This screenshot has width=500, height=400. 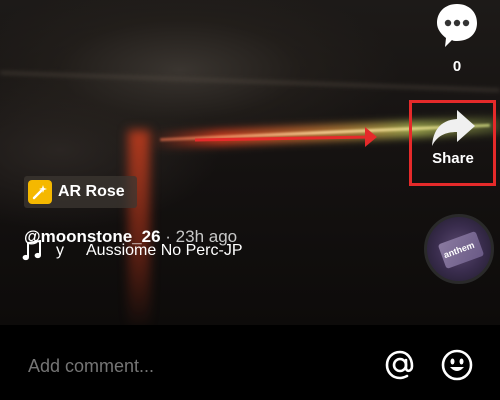 I want to click on effect-label: AR Rose, so click(x=91, y=191).